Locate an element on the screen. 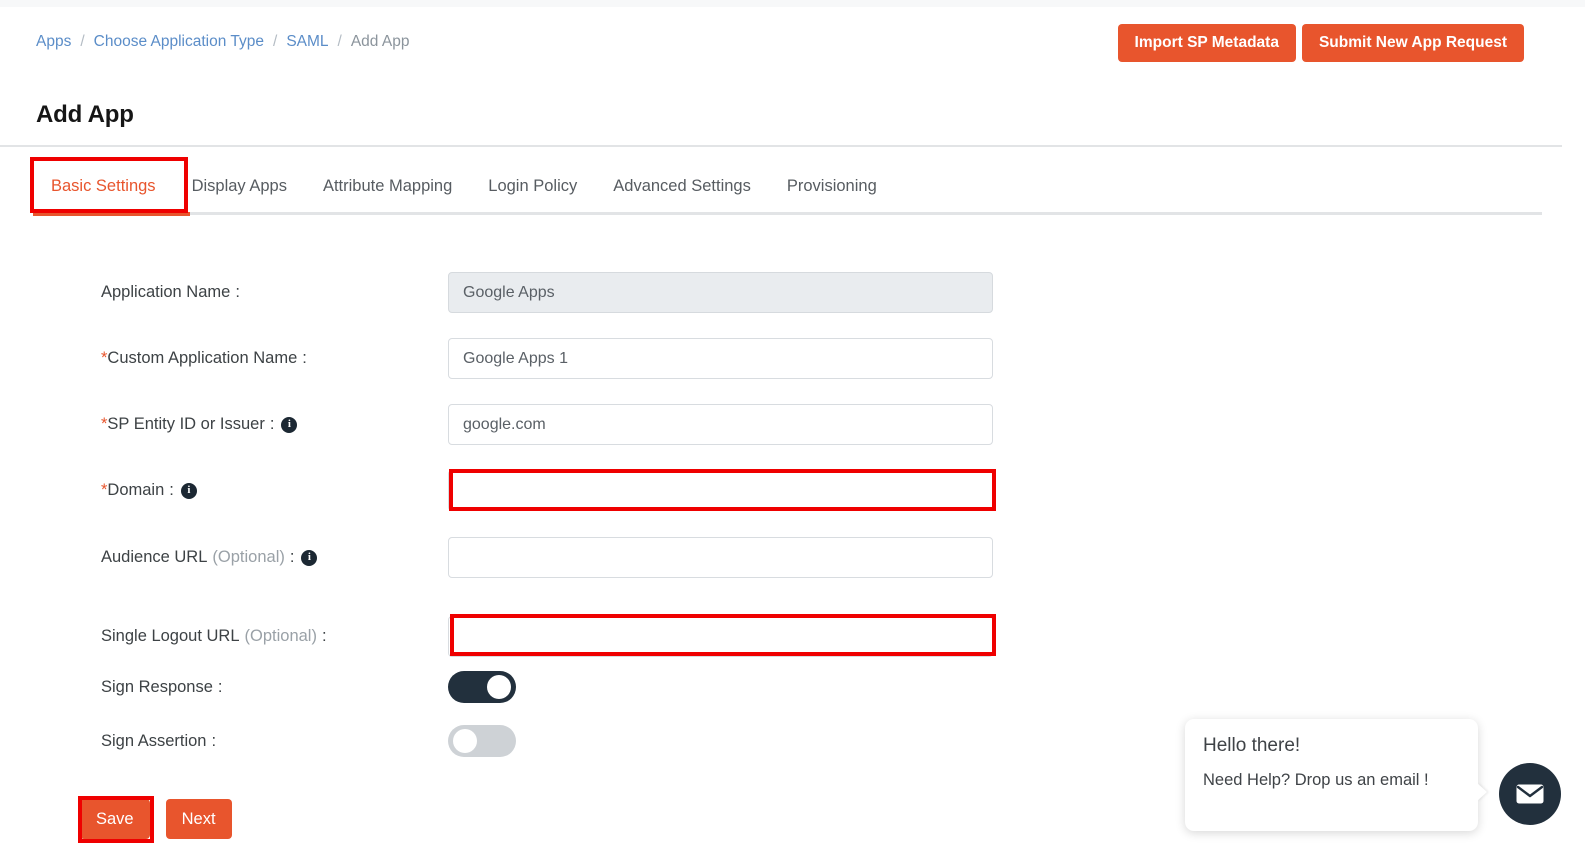 This screenshot has height=862, width=1585. label-custom-application-name: * Custom Application Name : is located at coordinates (274, 358).